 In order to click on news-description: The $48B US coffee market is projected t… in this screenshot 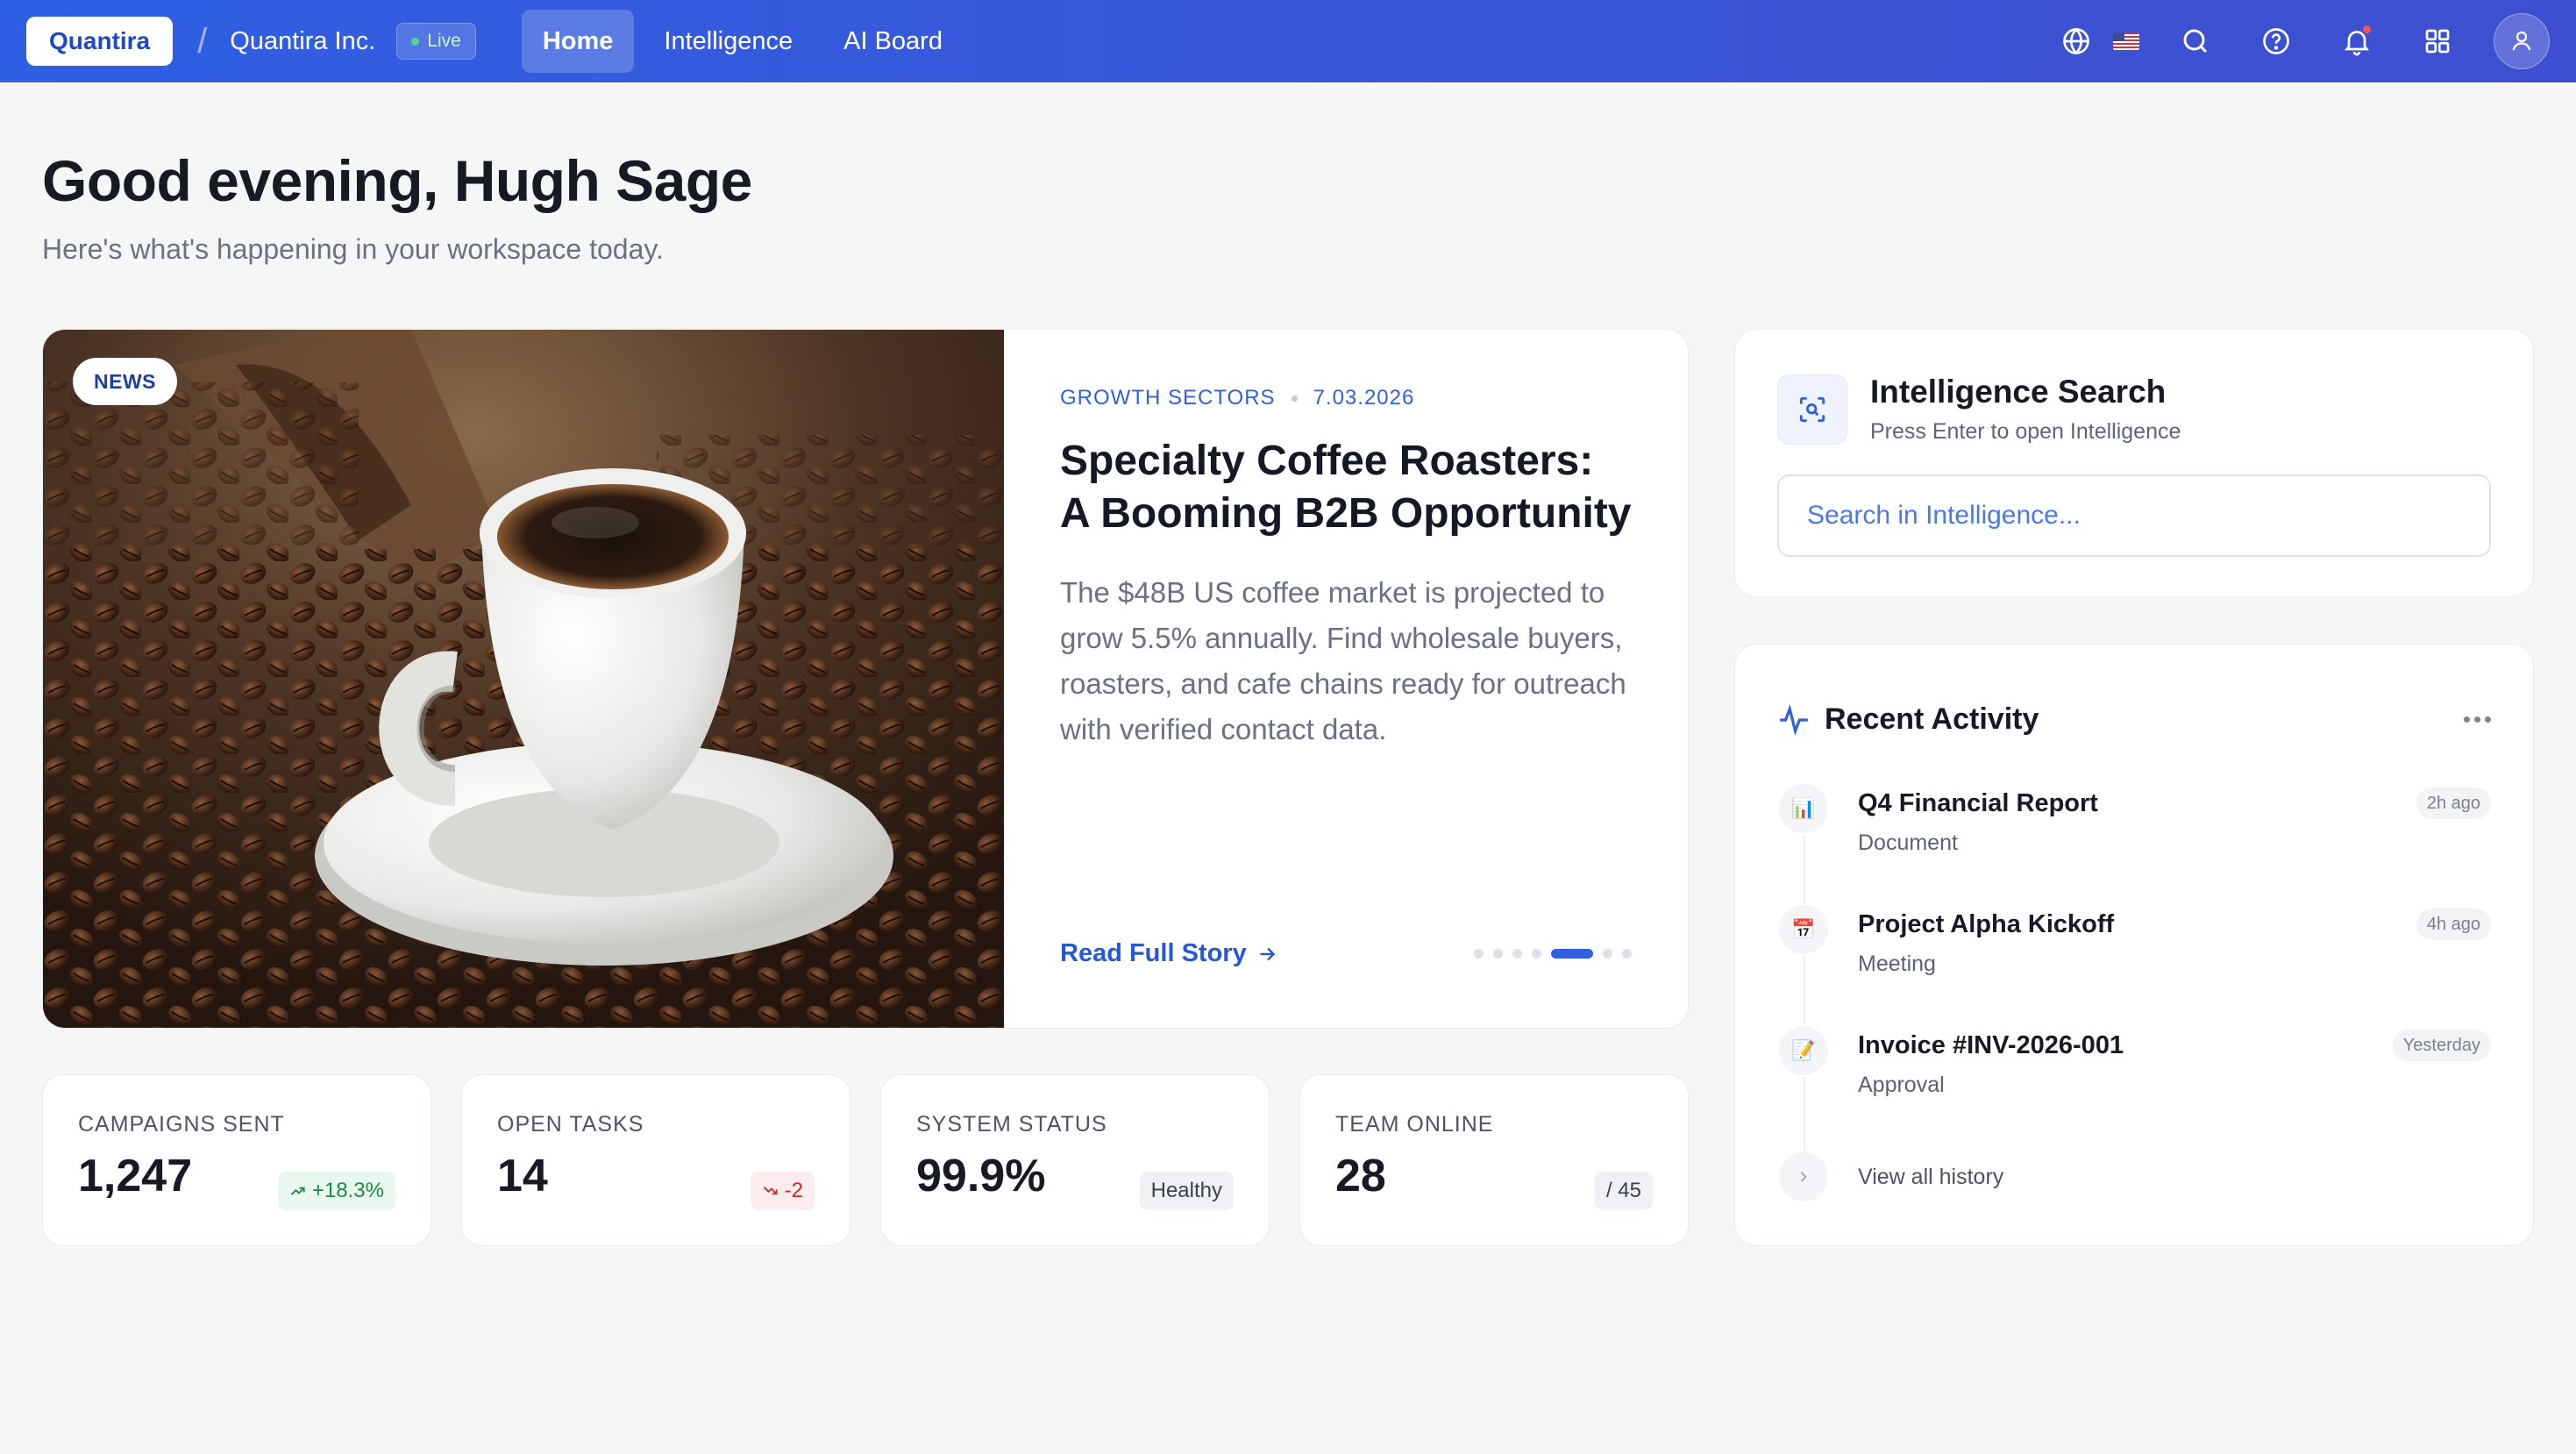, I will do `click(1343, 661)`.